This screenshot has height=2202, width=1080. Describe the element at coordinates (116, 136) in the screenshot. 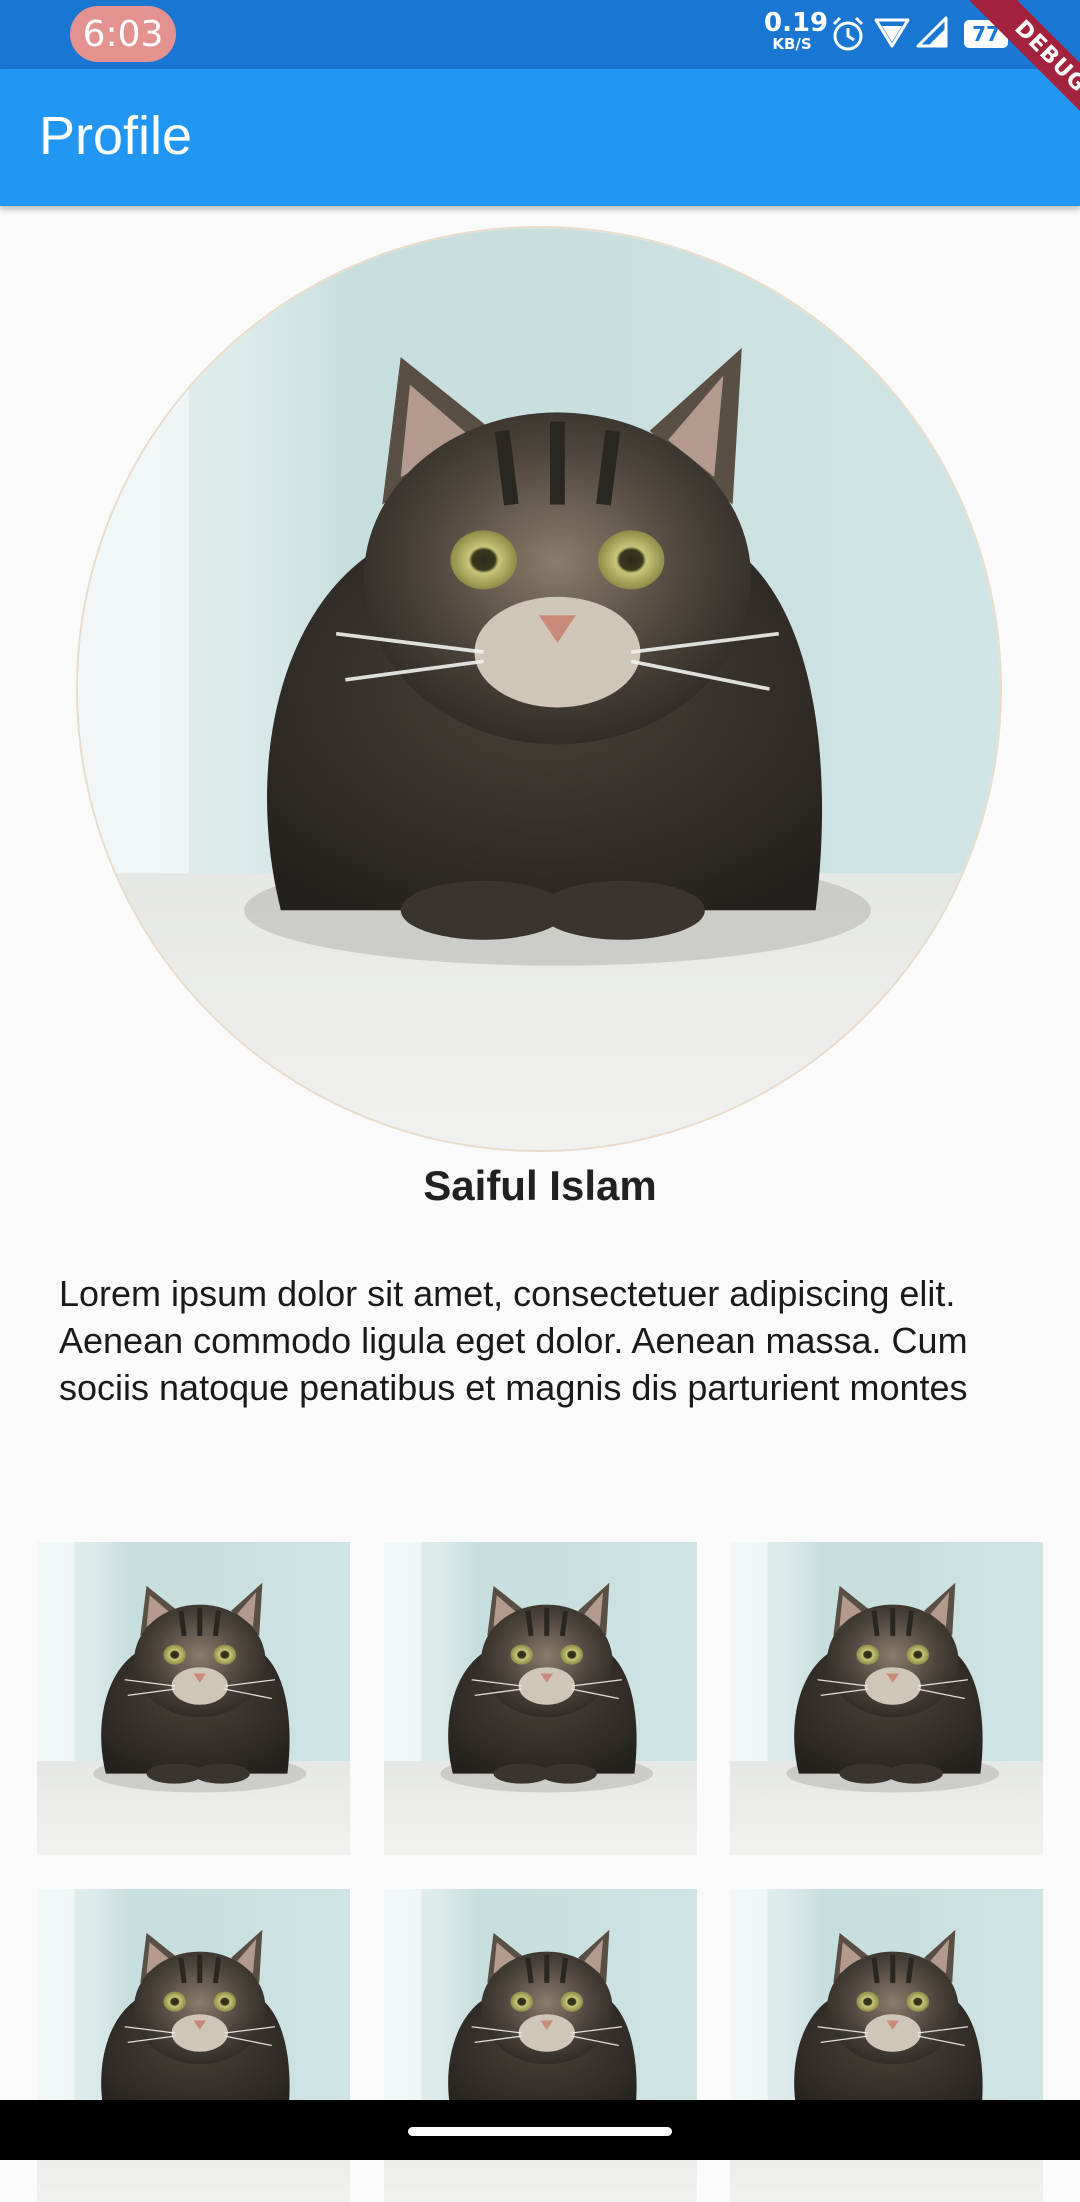

I see `page-title: Profile` at that location.